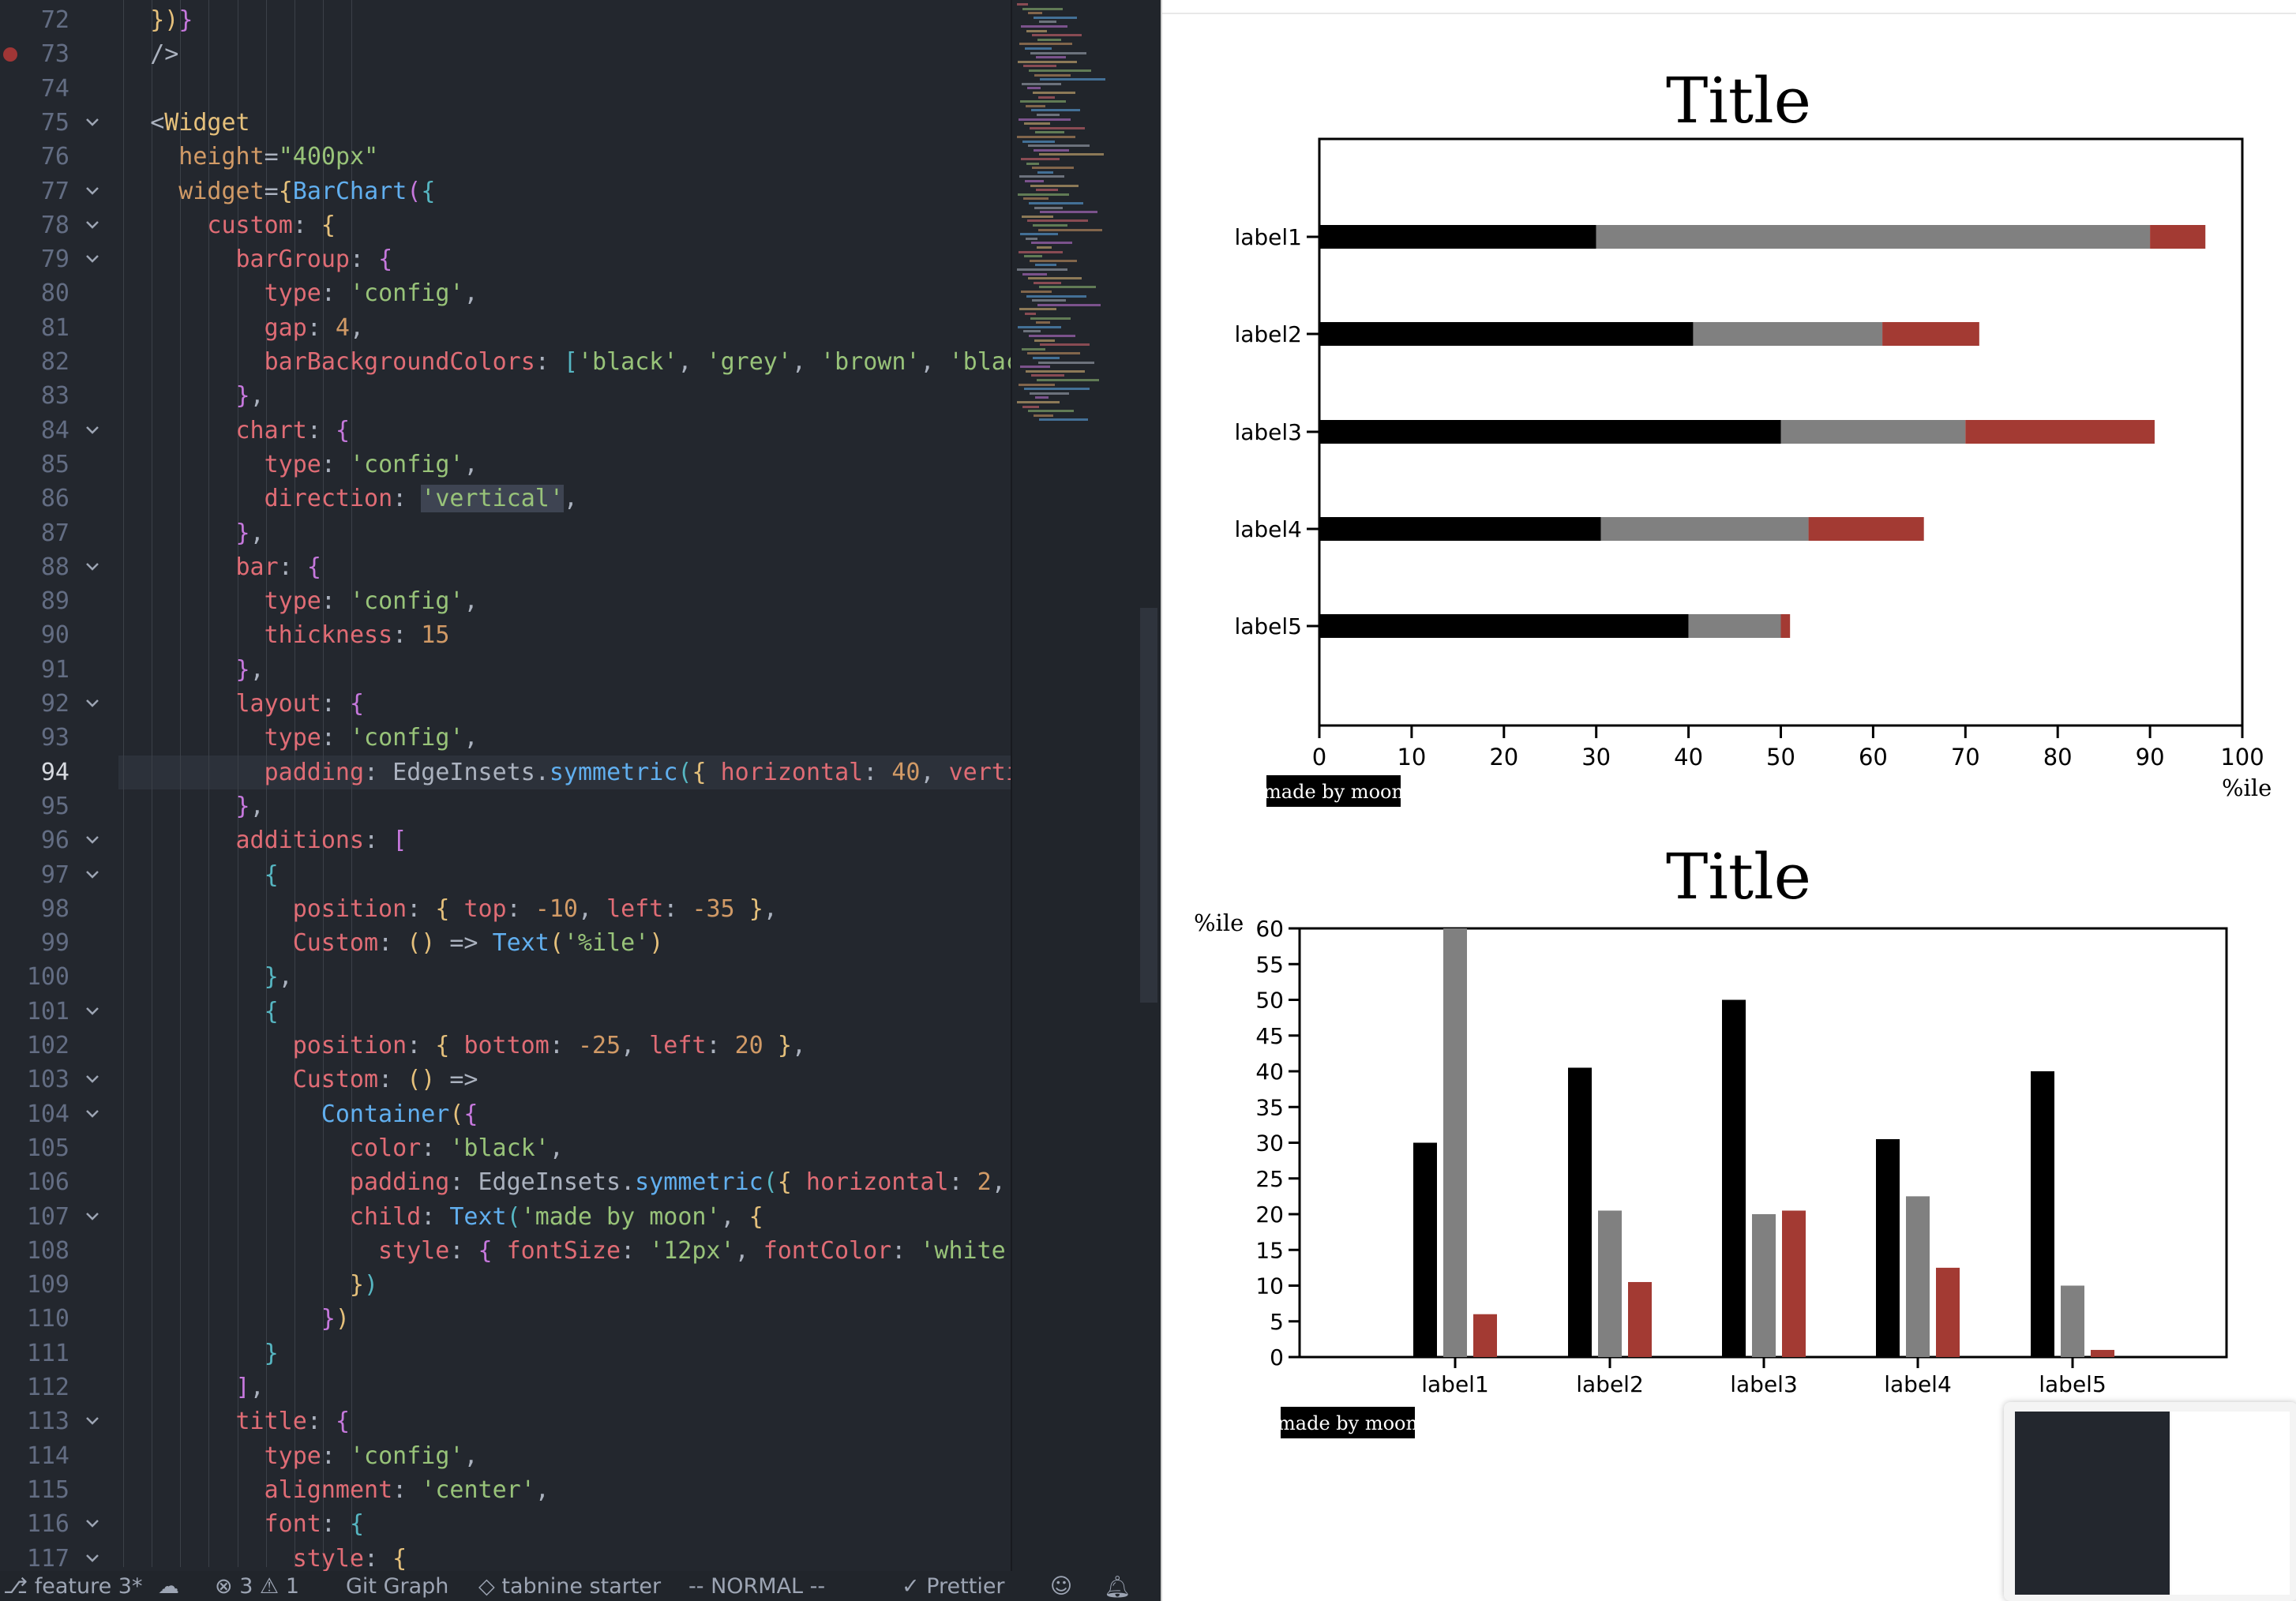 This screenshot has height=1601, width=2296. Describe the element at coordinates (399, 1114) in the screenshot. I see `code-line: Container({` at that location.